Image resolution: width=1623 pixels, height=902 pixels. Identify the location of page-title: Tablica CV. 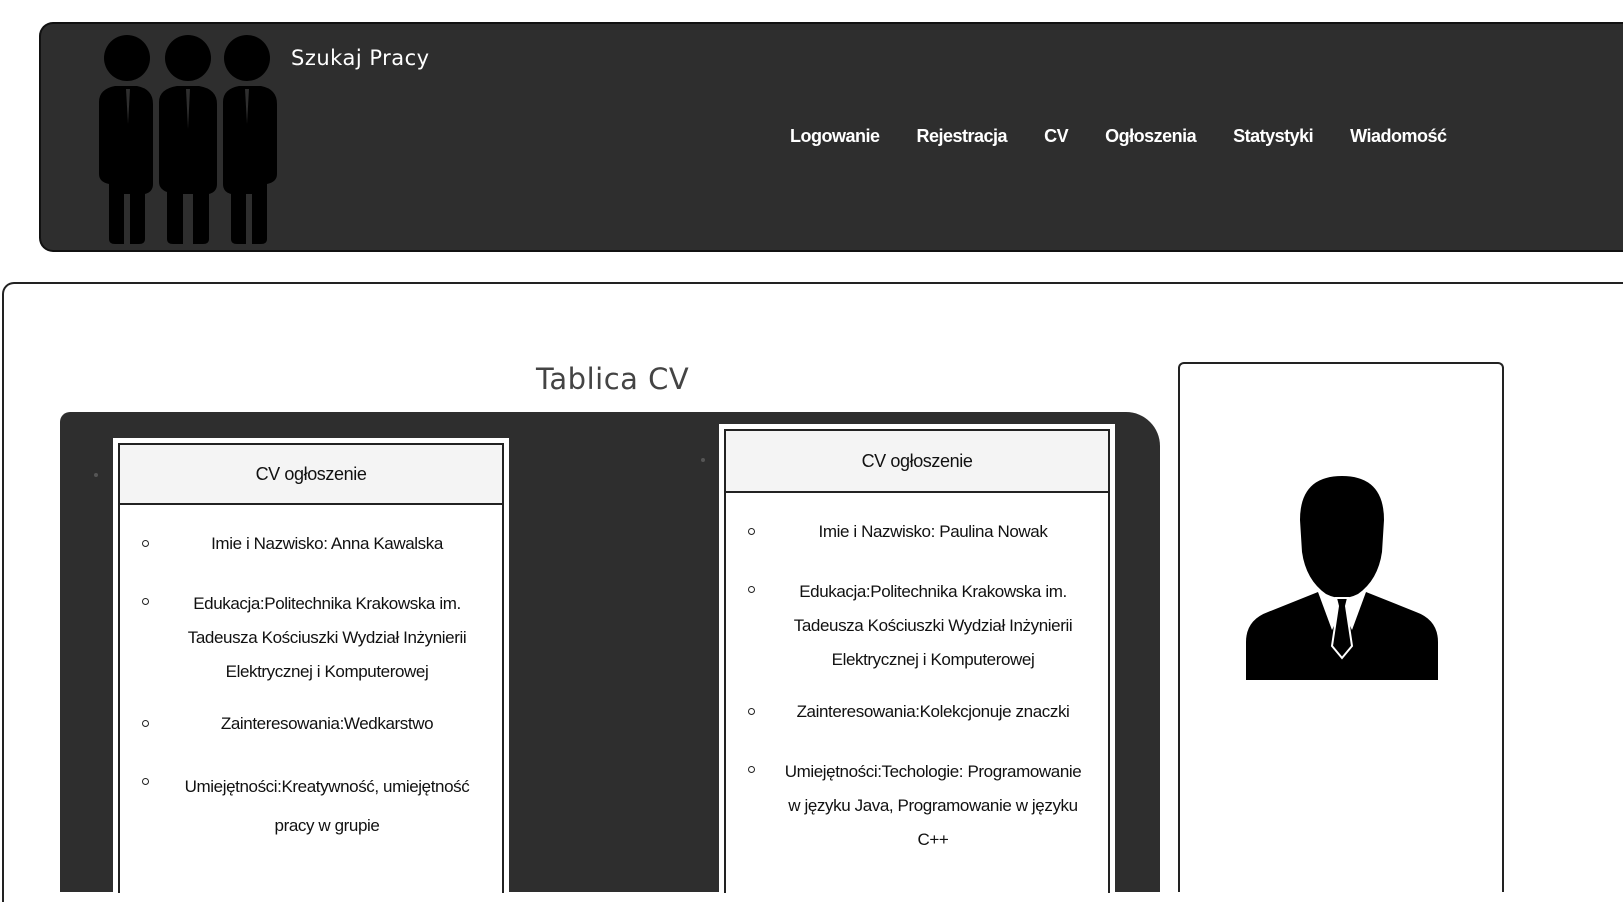
(613, 379).